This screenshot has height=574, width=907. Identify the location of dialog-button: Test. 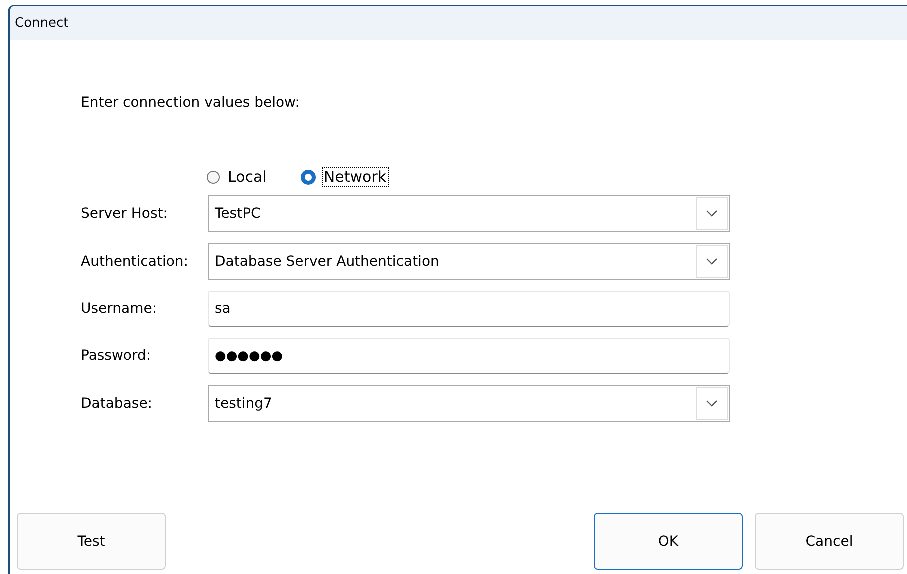
(91, 541).